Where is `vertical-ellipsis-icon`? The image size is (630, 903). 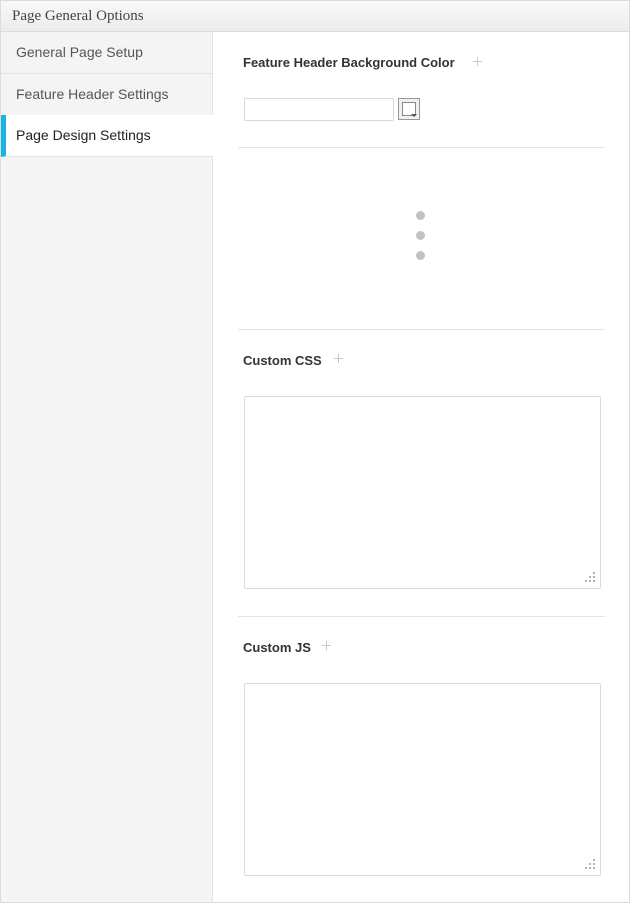 vertical-ellipsis-icon is located at coordinates (421, 235).